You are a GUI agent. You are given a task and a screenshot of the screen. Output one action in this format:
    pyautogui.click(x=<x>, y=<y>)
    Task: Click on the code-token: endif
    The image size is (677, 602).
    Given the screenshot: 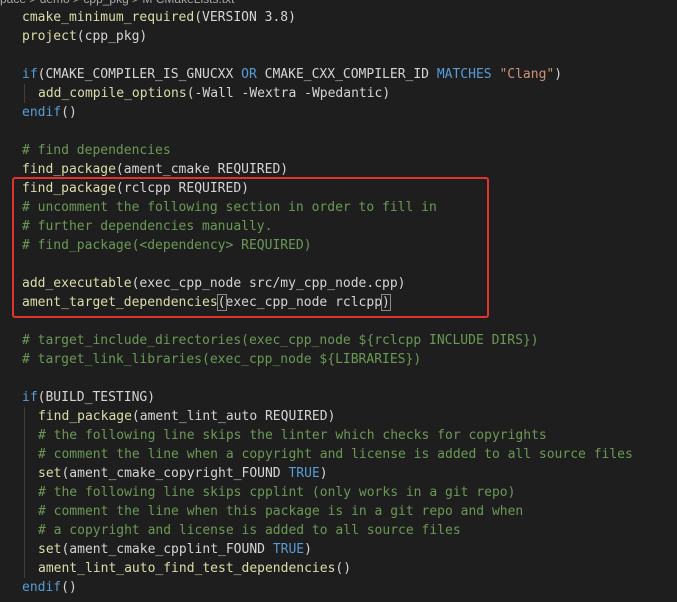 What is the action you would take?
    pyautogui.click(x=42, y=587)
    